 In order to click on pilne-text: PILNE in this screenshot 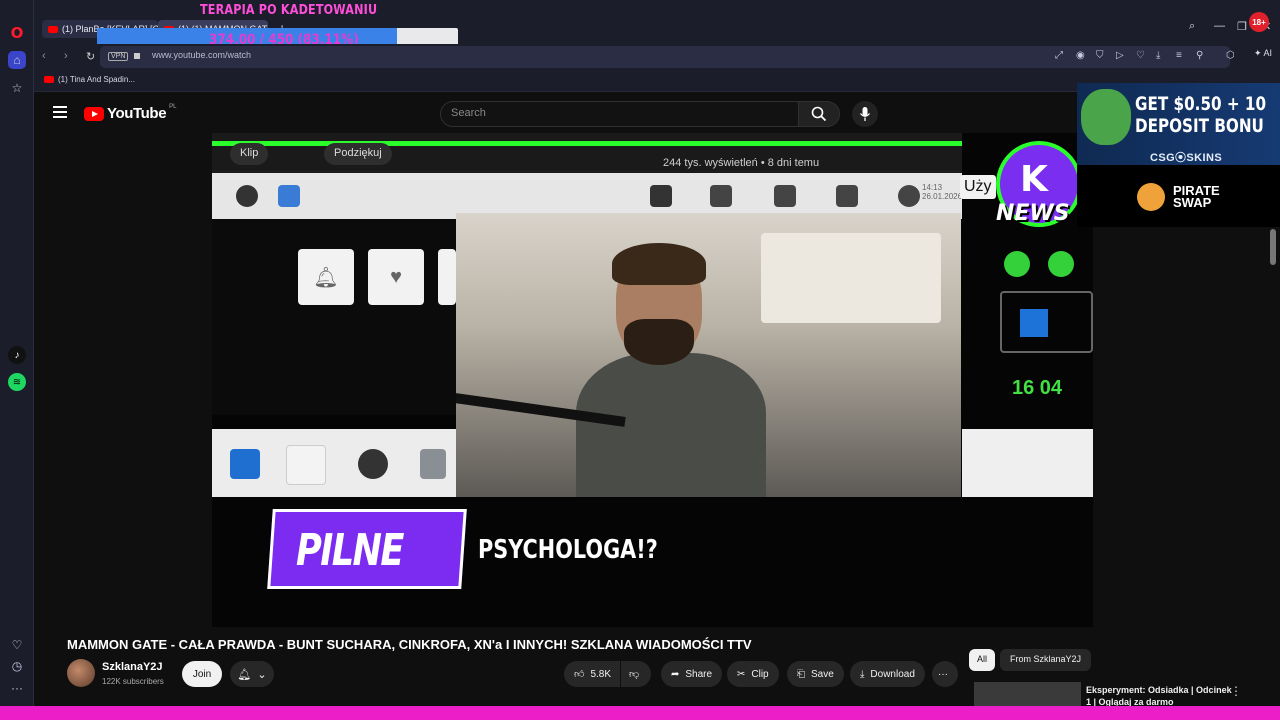, I will do `click(350, 550)`.